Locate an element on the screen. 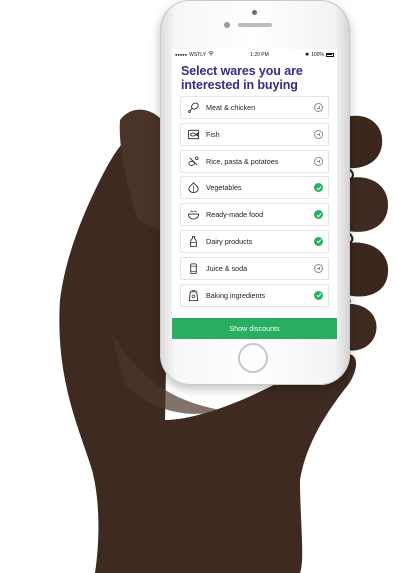  ware-label: Dairy products is located at coordinates (229, 241).